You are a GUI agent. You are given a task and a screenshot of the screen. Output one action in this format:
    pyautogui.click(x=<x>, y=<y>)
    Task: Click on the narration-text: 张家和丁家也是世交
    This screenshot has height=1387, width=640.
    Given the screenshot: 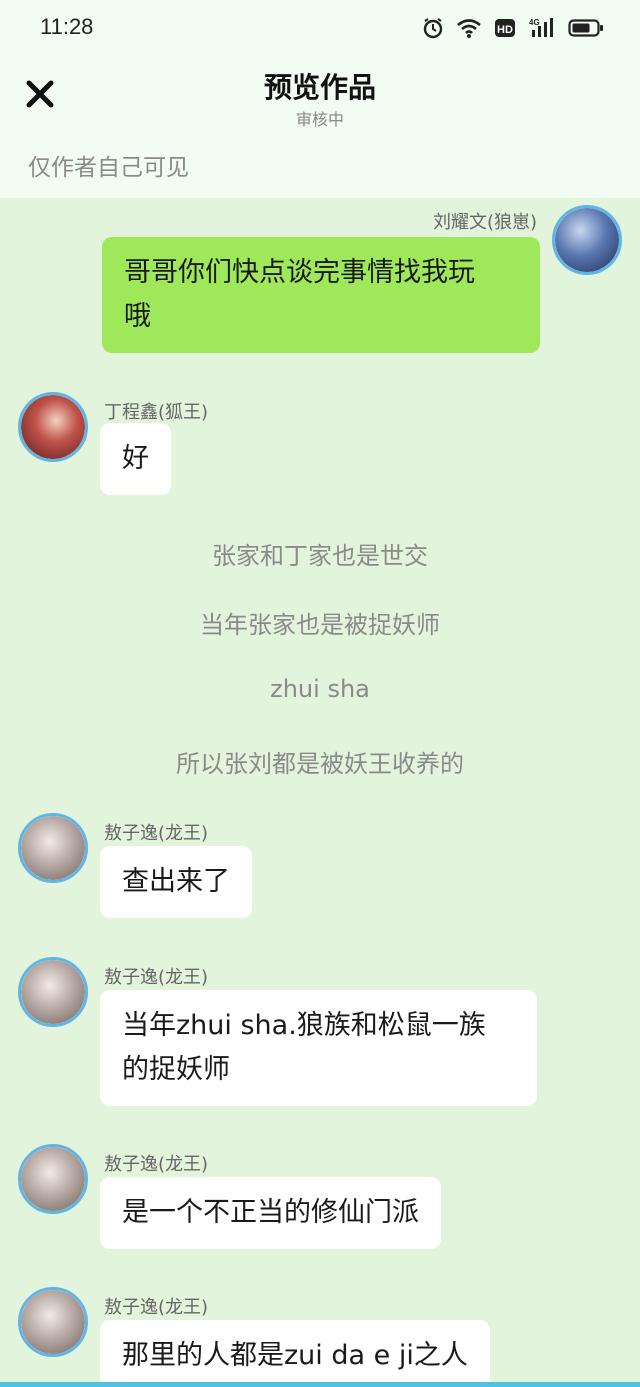 What is the action you would take?
    pyautogui.click(x=320, y=556)
    